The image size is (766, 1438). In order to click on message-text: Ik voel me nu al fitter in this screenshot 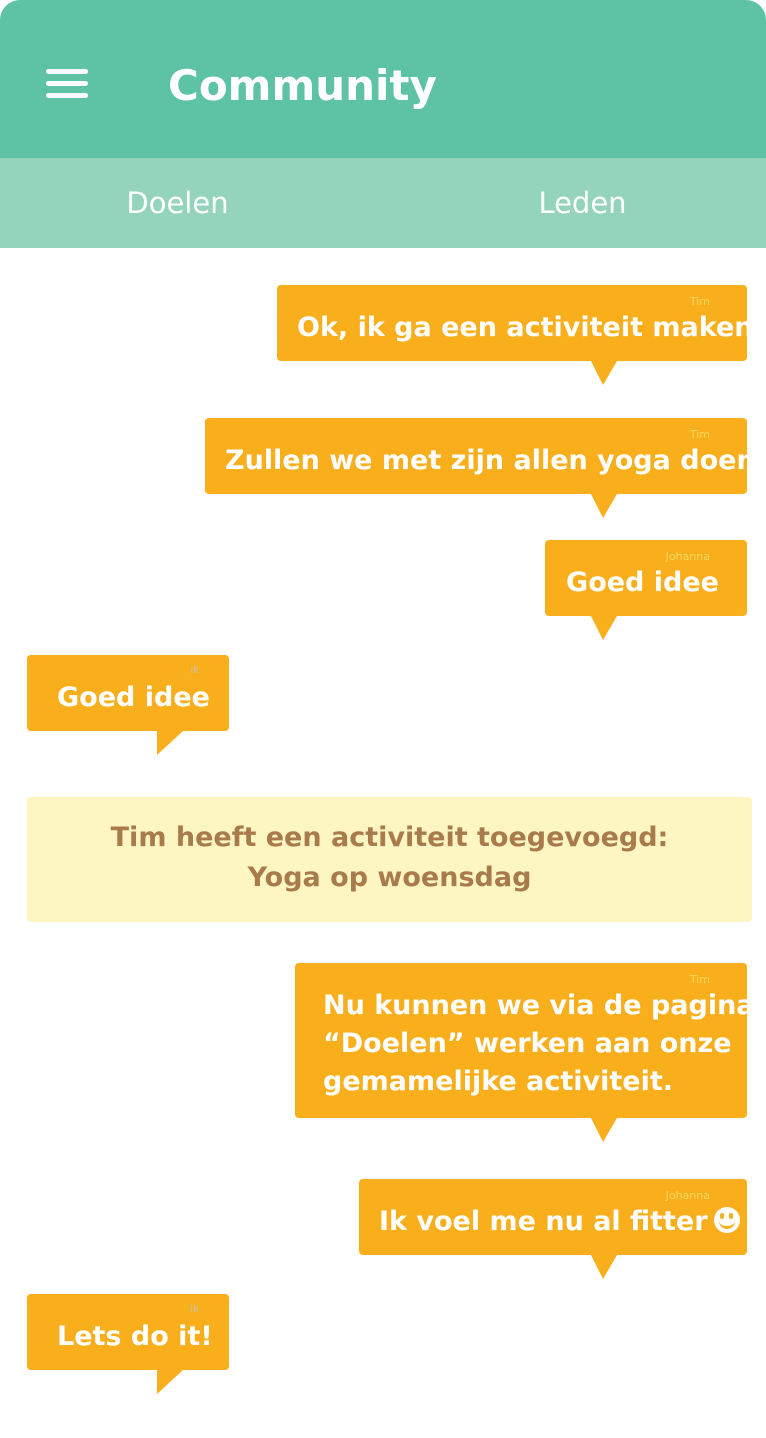, I will do `click(543, 1221)`.